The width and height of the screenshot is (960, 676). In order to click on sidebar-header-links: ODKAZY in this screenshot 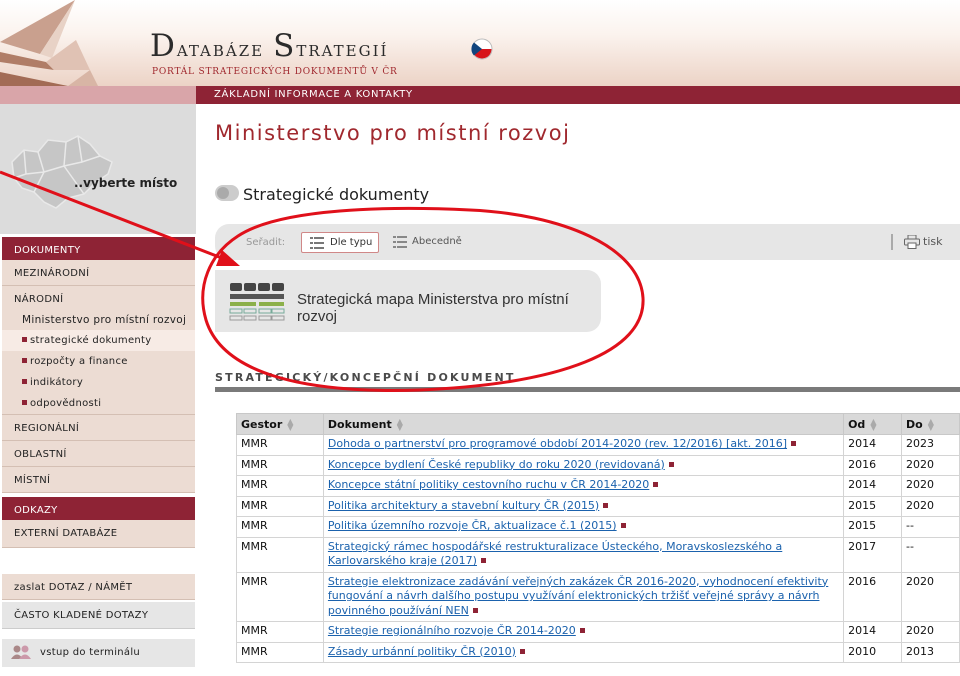, I will do `click(98, 508)`.